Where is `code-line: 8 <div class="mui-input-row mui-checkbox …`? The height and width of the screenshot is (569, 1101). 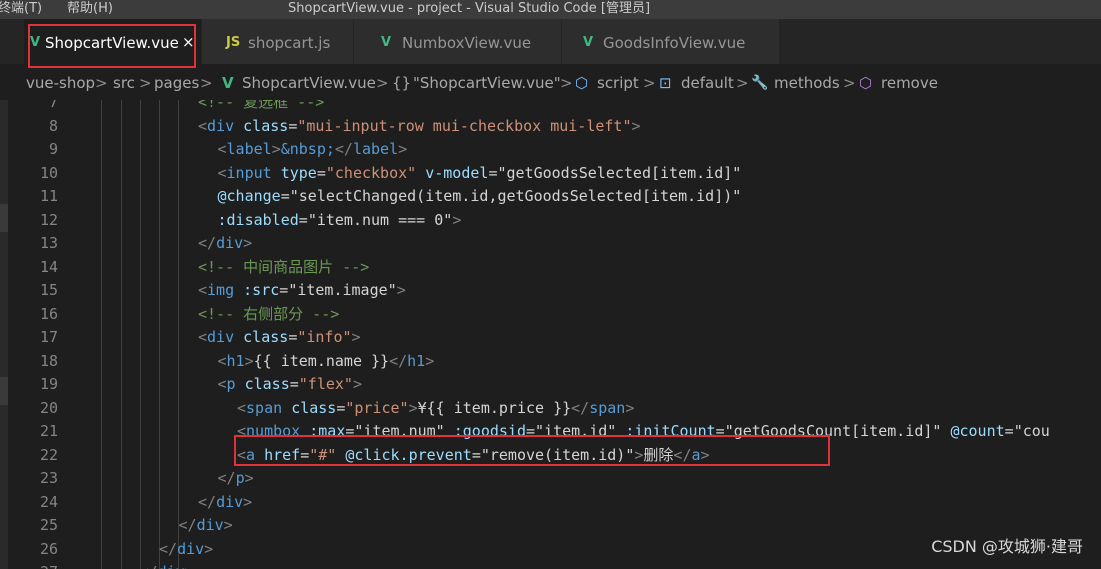 code-line: 8 <div class="mui-input-row mui-checkbox … is located at coordinates (550, 127).